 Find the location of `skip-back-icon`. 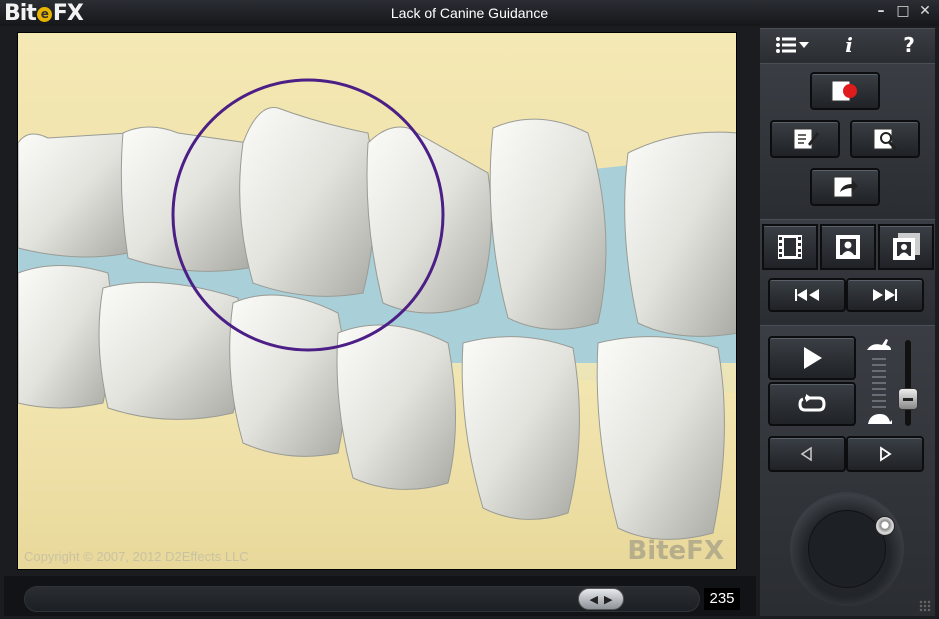

skip-back-icon is located at coordinates (807, 295).